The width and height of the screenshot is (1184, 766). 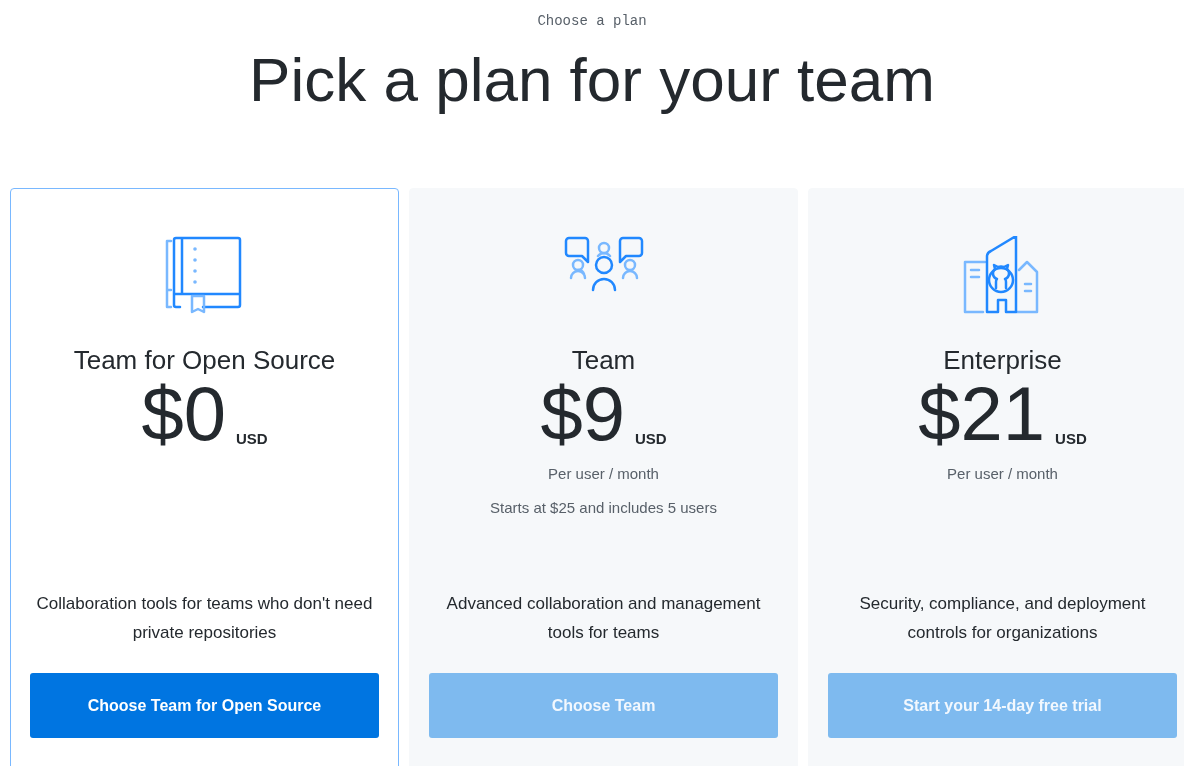 I want to click on plan-name: Team, so click(x=603, y=360).